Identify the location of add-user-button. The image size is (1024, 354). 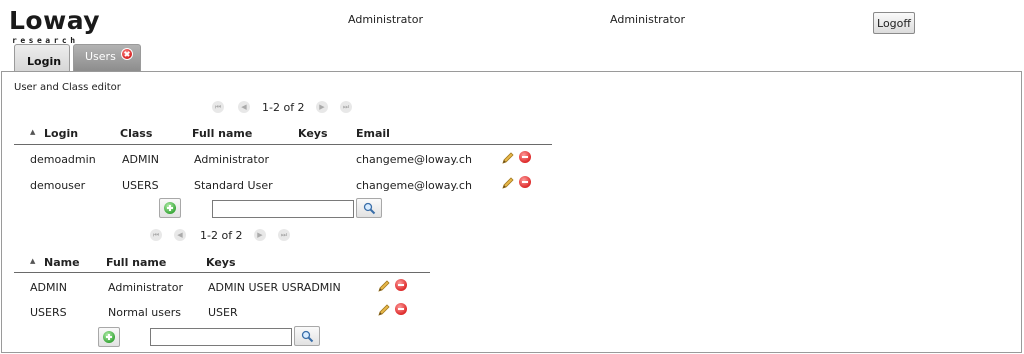
(170, 208).